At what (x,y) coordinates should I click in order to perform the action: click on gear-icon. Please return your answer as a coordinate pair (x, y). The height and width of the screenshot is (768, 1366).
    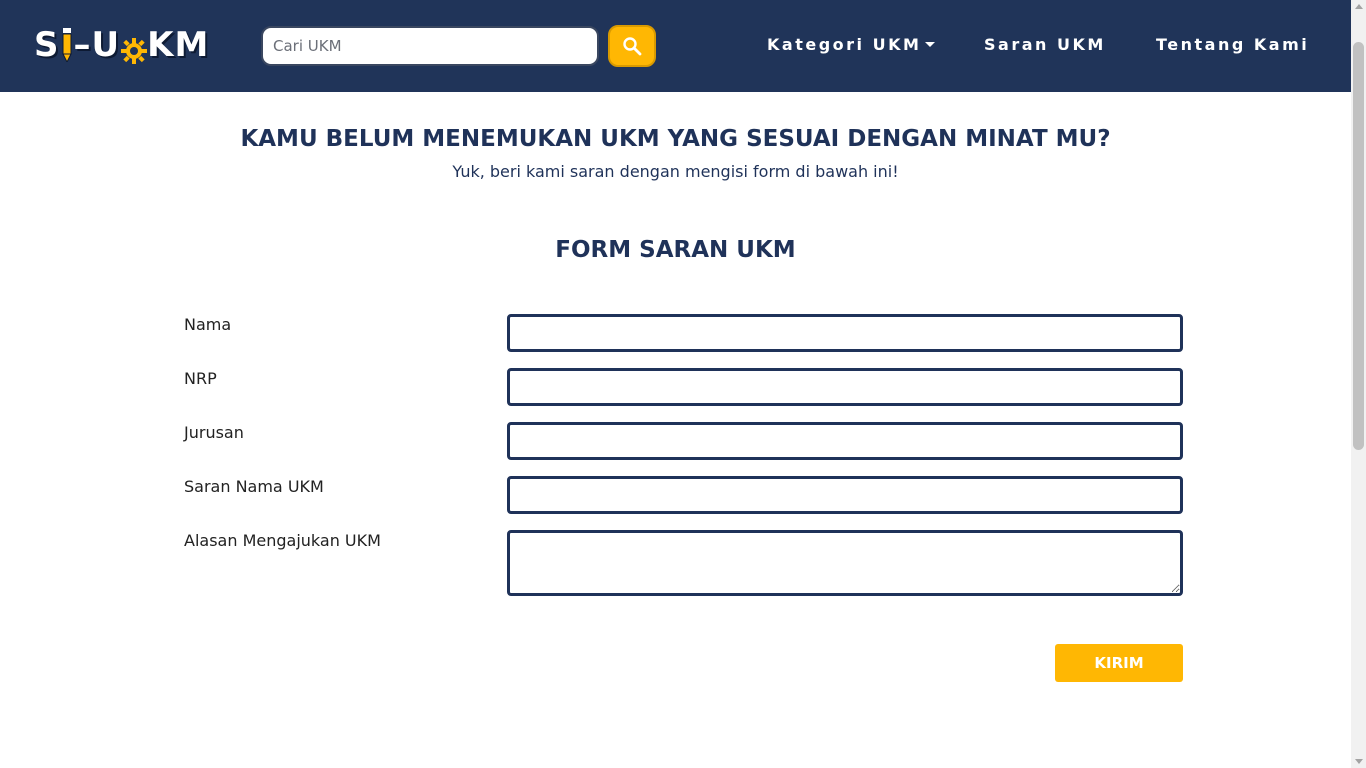
    Looking at the image, I should click on (134, 51).